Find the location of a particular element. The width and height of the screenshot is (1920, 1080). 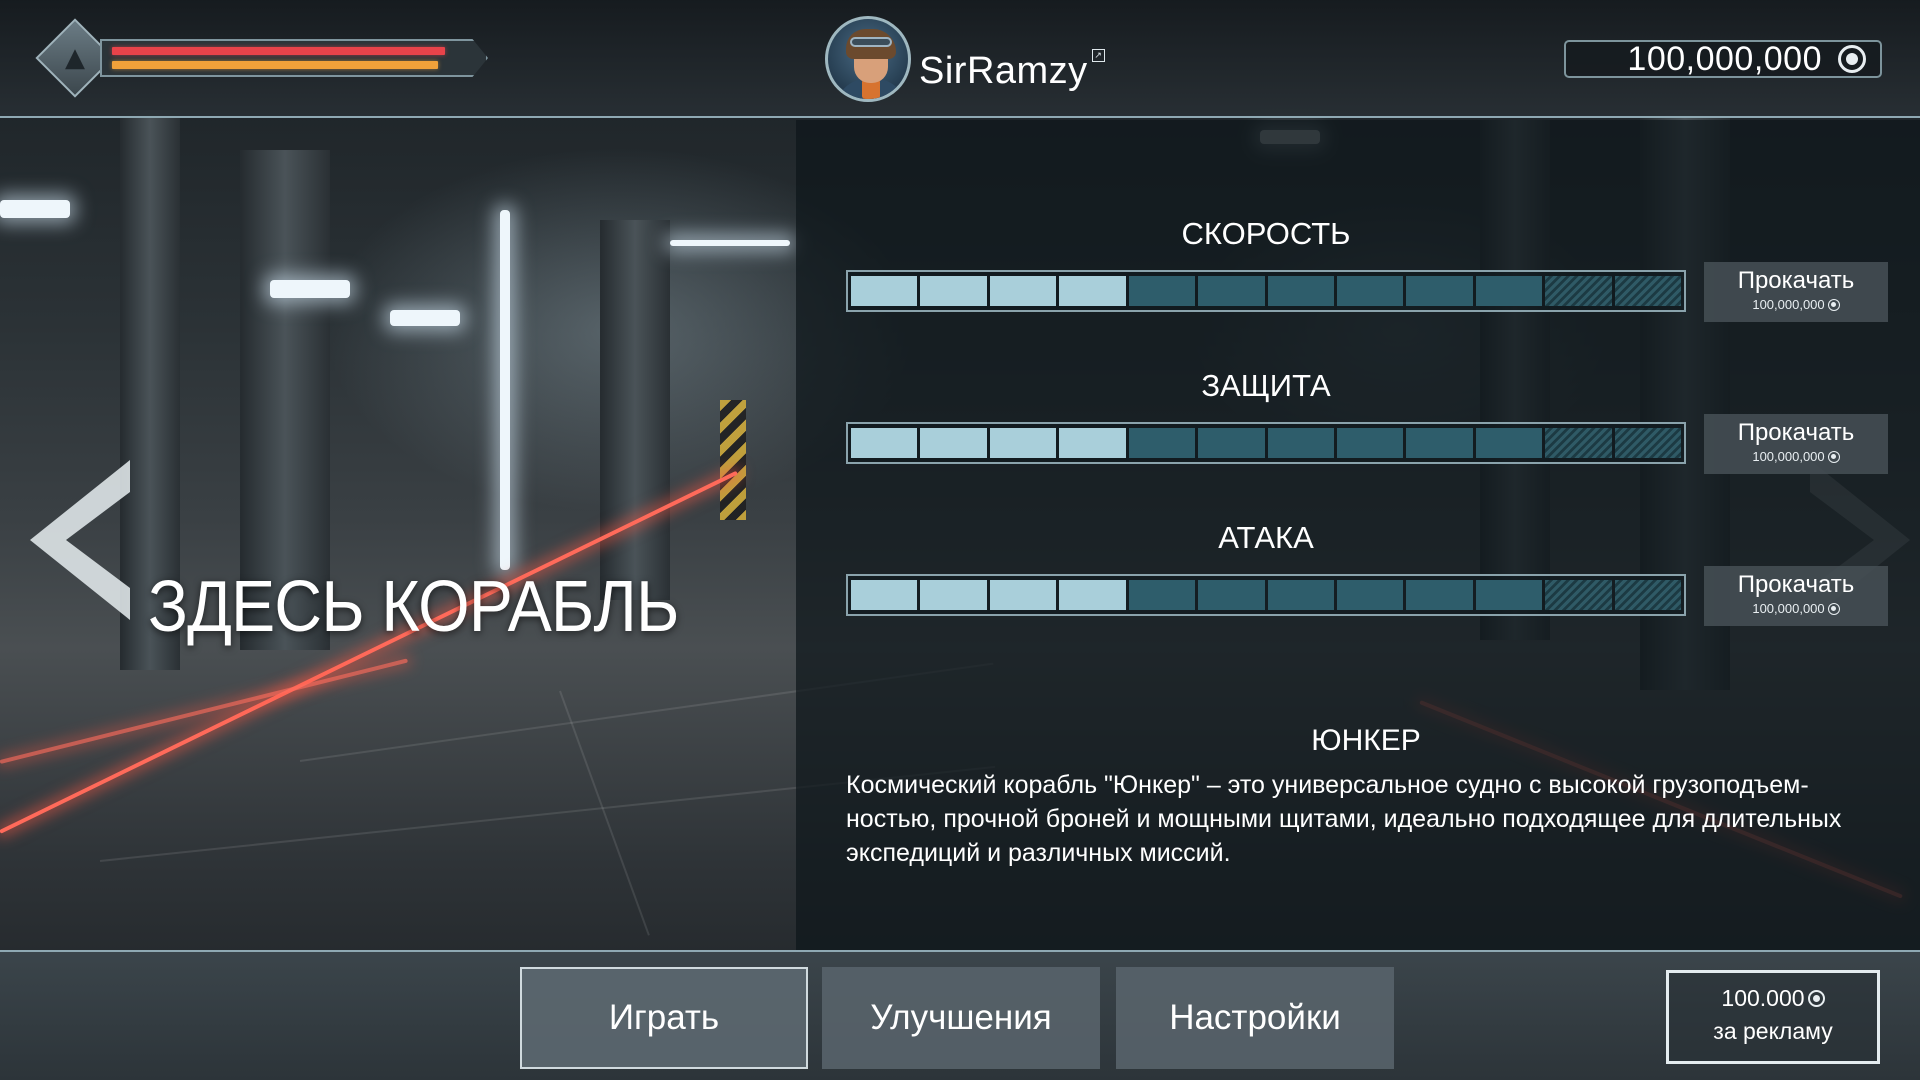

stat-title-attack: АТАКА is located at coordinates (1266, 537).